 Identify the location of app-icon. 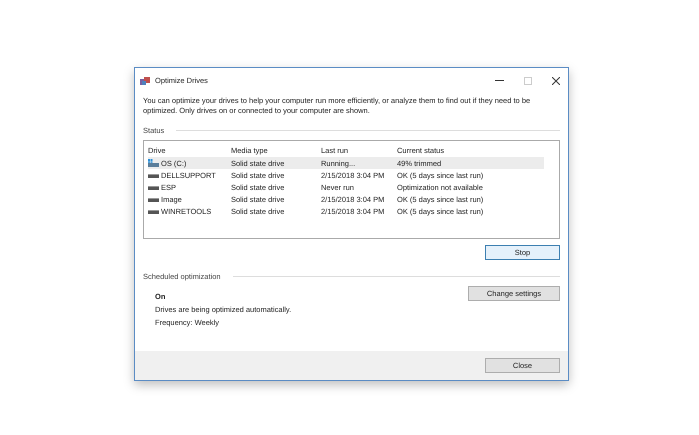
(145, 81).